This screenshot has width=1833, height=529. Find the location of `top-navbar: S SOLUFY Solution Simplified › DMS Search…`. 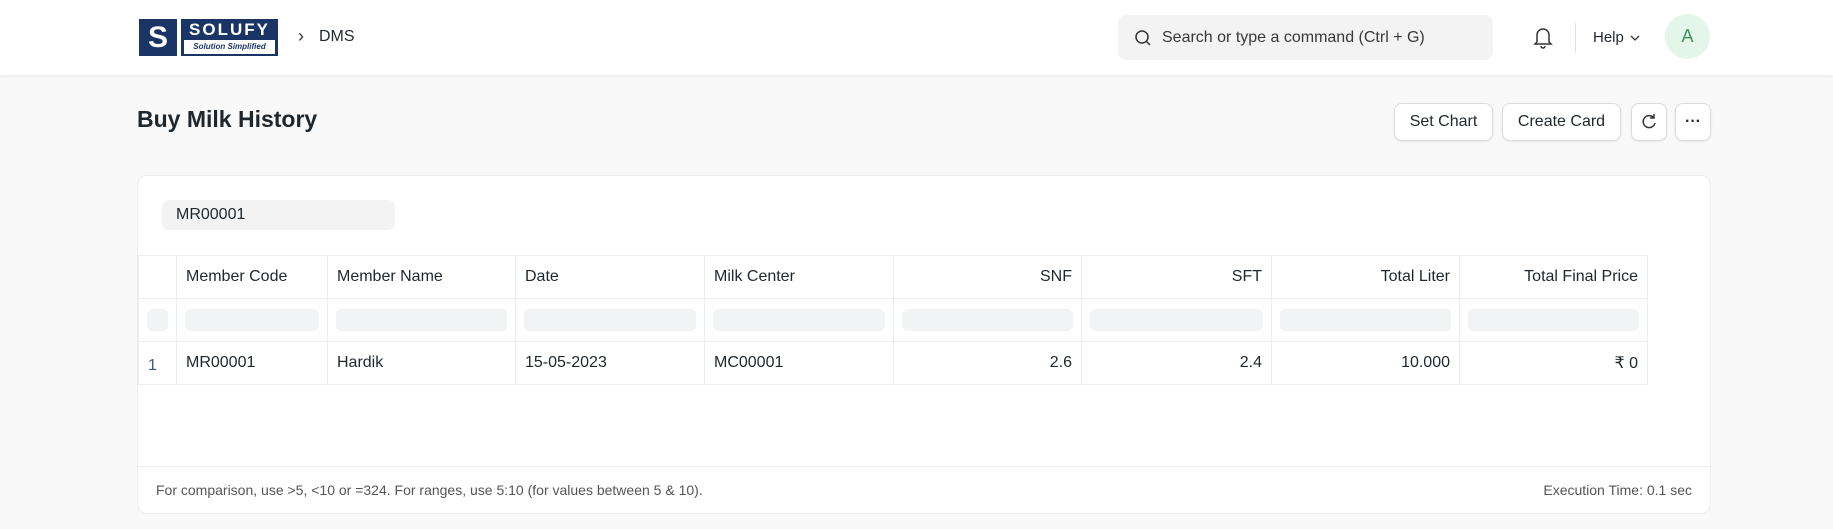

top-navbar: S SOLUFY Solution Simplified › DMS Search… is located at coordinates (916, 37).